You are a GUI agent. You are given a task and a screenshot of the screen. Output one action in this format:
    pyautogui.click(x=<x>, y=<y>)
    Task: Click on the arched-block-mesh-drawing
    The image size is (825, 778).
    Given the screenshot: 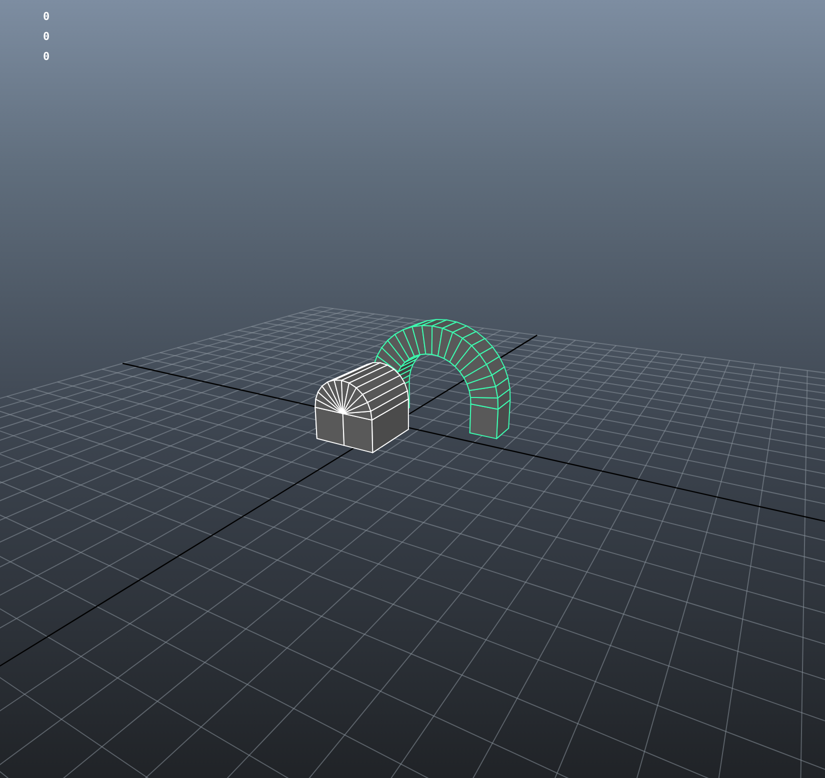 What is the action you would take?
    pyautogui.click(x=361, y=408)
    